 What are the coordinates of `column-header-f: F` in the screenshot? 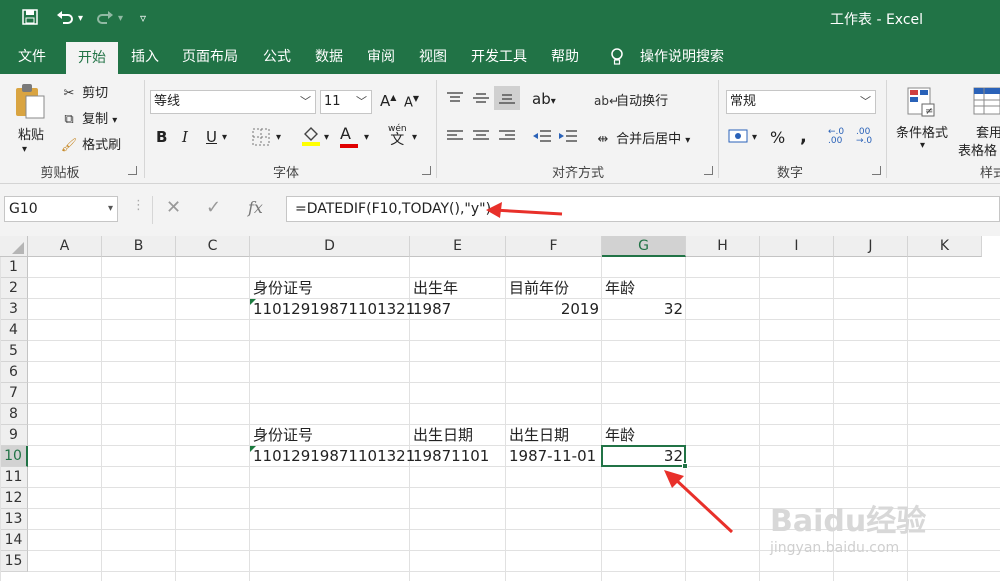 It's located at (554, 246).